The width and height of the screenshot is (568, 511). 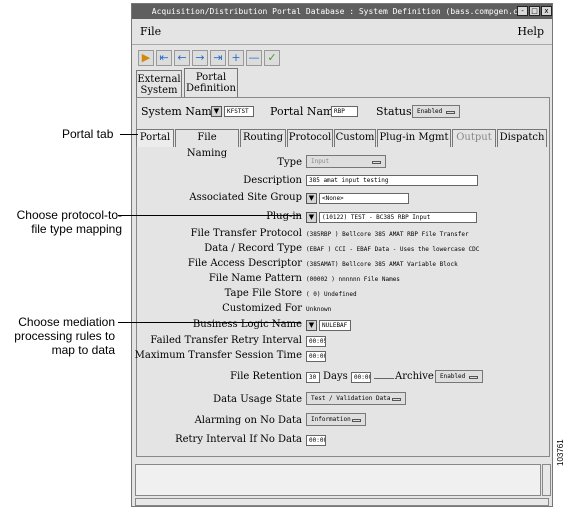 What do you see at coordinates (364, 198) in the screenshot?
I see `site-group-field: <None>` at bounding box center [364, 198].